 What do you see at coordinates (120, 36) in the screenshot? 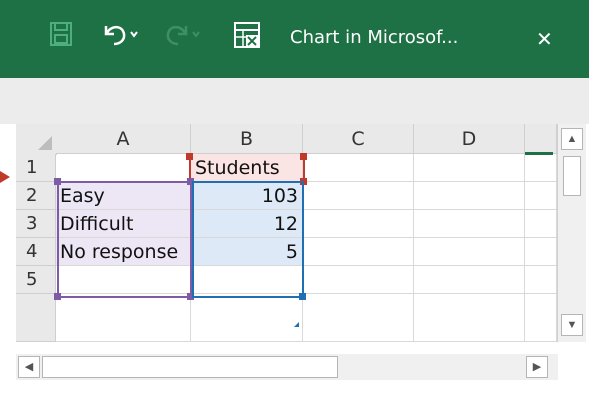
I see `undo-icon` at bounding box center [120, 36].